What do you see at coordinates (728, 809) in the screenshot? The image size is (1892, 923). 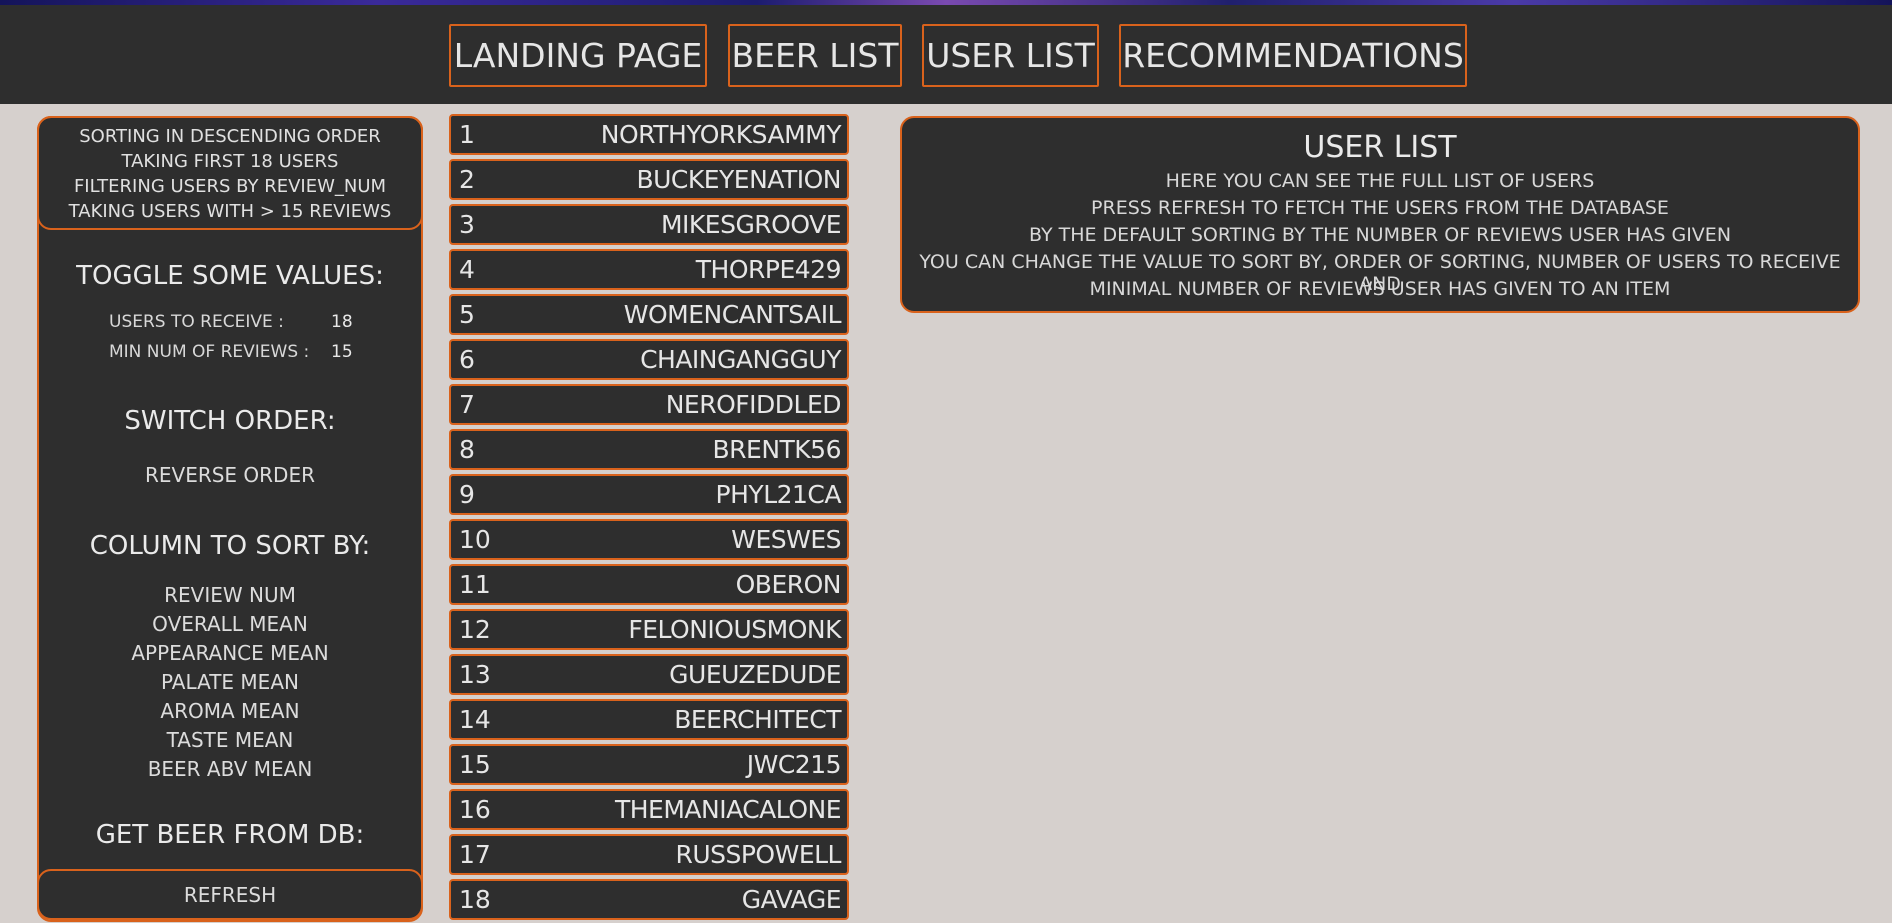 I see `user-name: THEMANIACALONE` at bounding box center [728, 809].